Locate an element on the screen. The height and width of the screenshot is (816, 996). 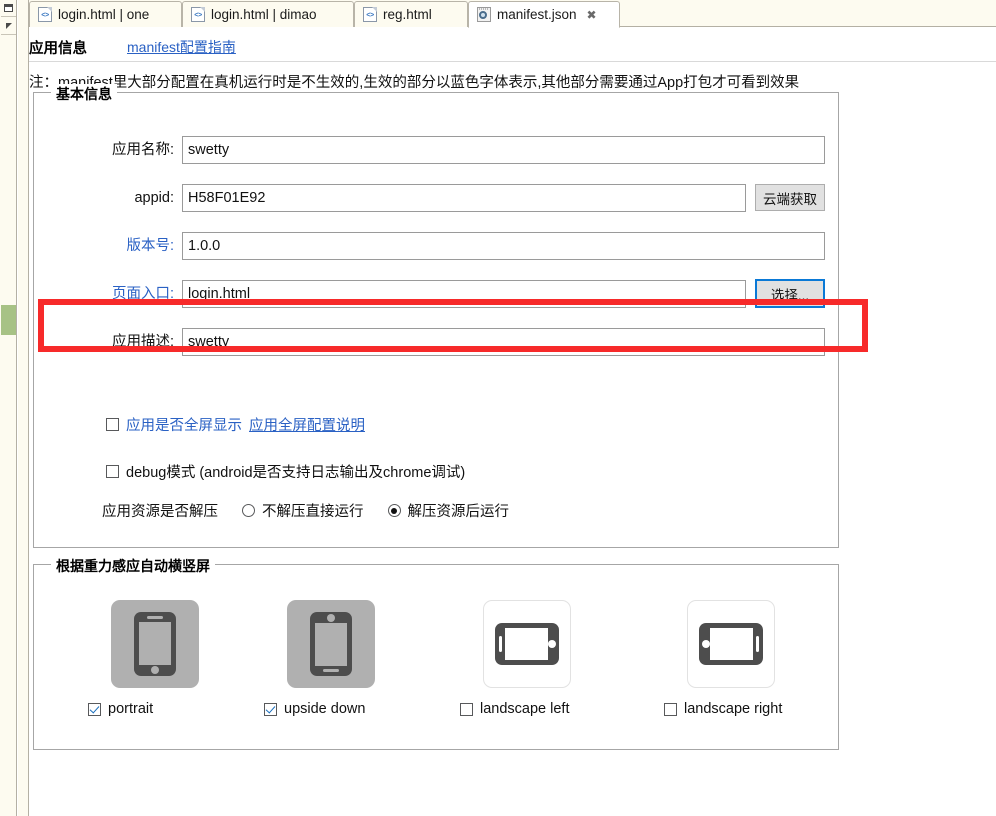
field-row-app-description: 应用描述: swetty is located at coordinates (437, 342).